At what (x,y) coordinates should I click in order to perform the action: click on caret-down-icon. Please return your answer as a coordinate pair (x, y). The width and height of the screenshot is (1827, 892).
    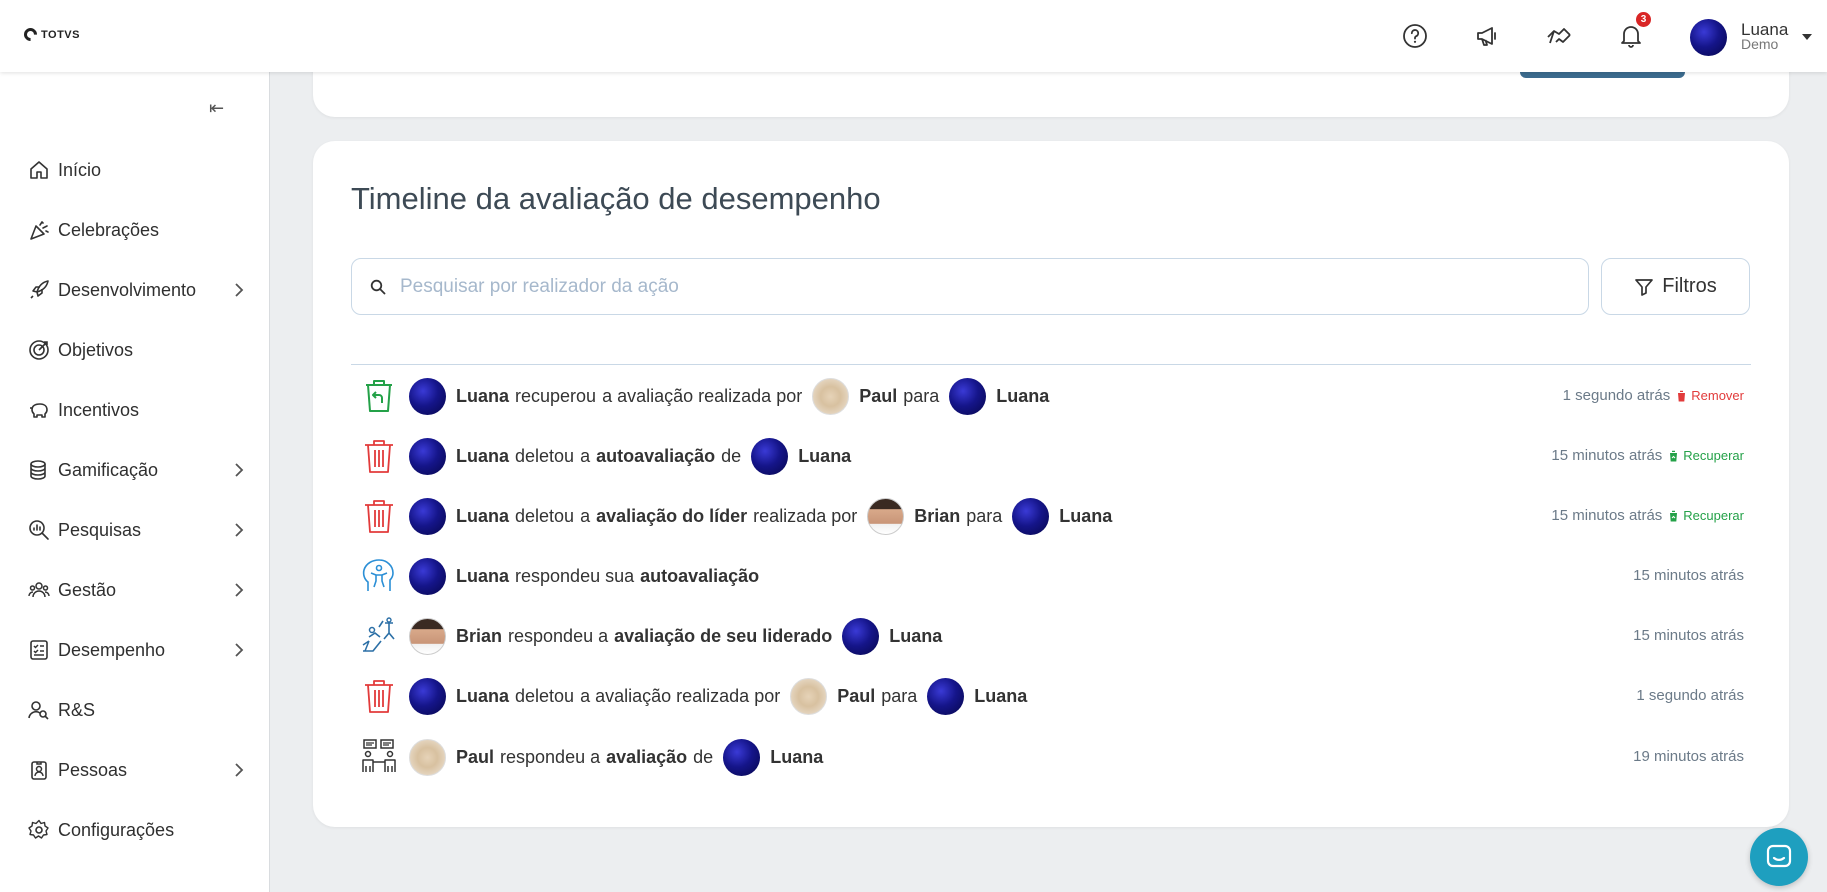
    Looking at the image, I should click on (1807, 37).